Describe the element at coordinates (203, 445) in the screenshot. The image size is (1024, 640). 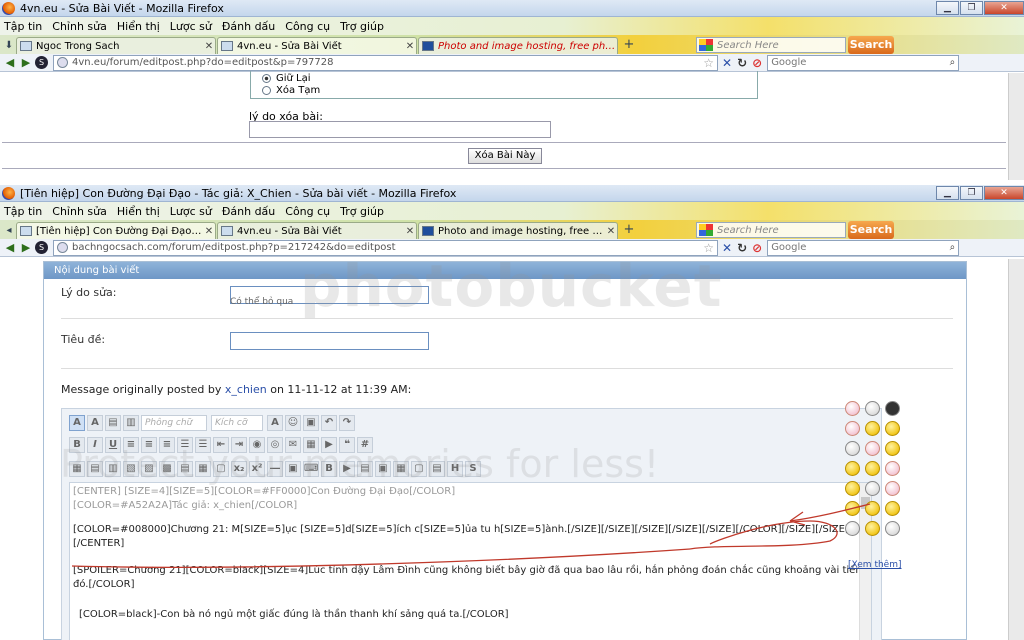
I see `unordered-list-icon: ☰` at that location.